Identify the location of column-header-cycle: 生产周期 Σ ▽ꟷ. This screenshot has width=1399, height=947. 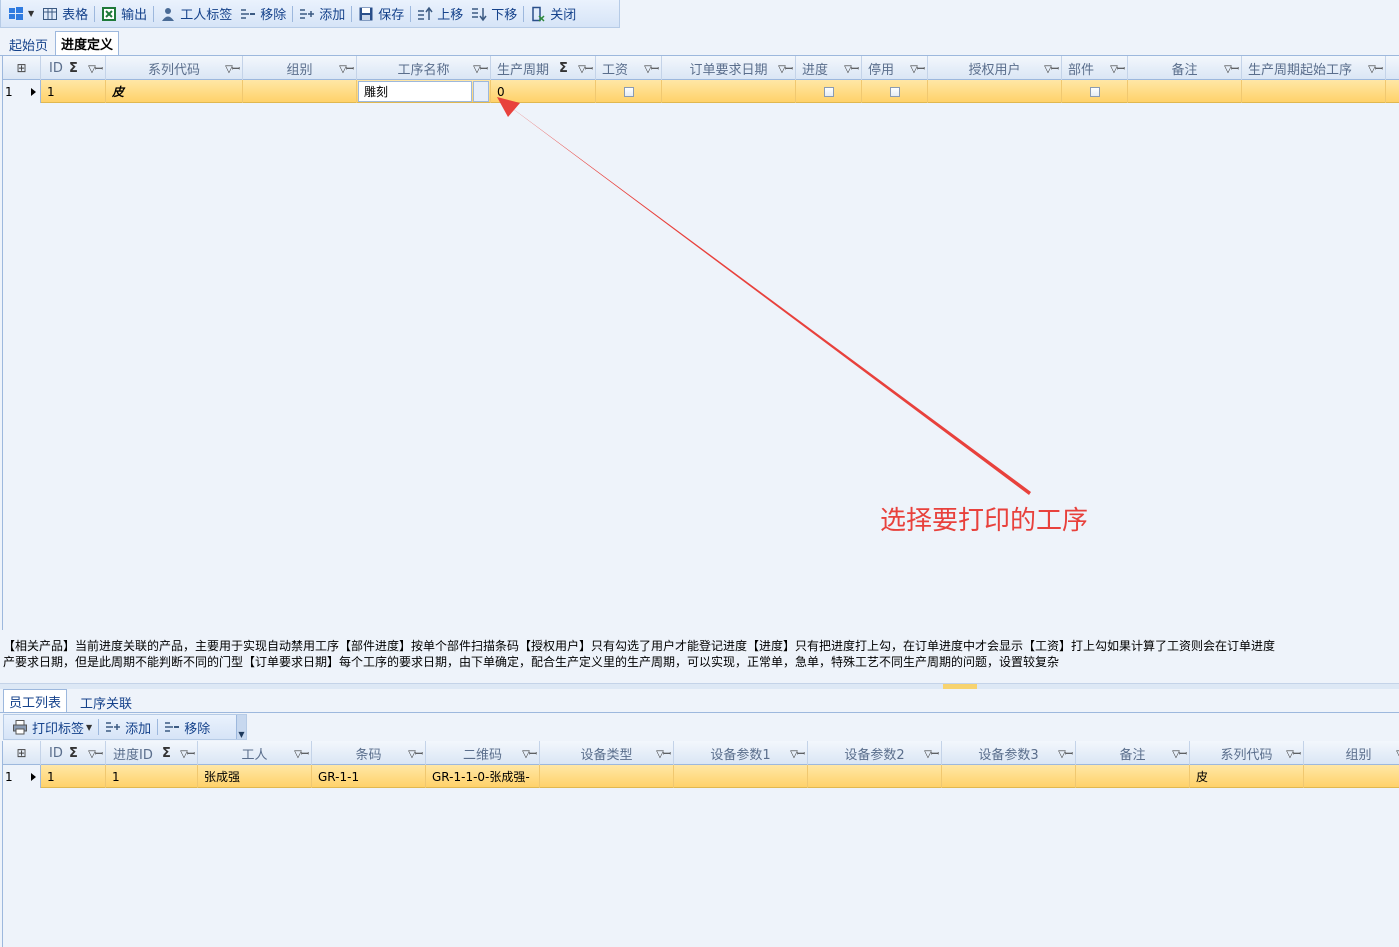
(543, 68).